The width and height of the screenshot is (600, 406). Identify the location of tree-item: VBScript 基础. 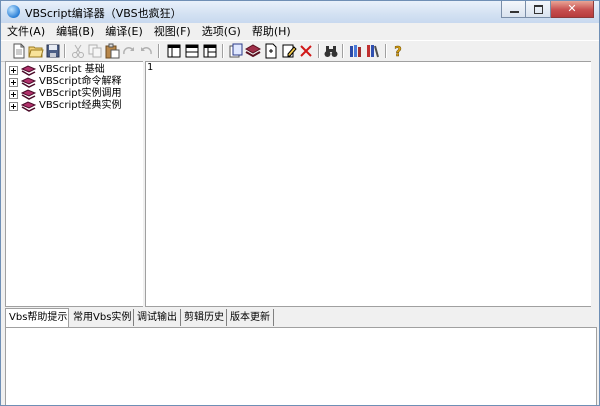
(57, 70).